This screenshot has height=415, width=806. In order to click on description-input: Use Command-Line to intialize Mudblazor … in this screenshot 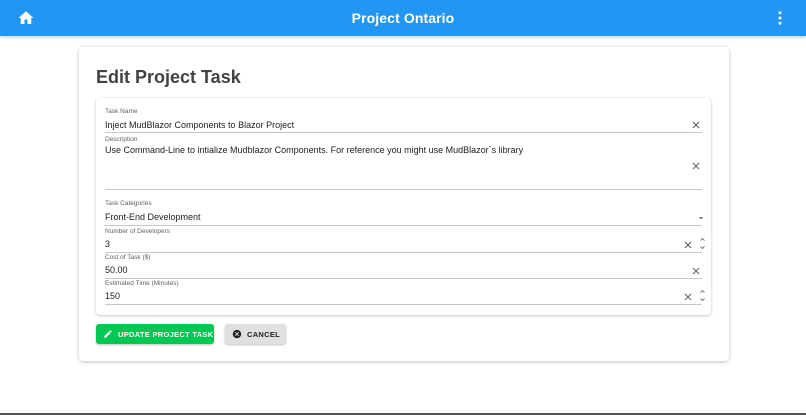, I will do `click(314, 150)`.